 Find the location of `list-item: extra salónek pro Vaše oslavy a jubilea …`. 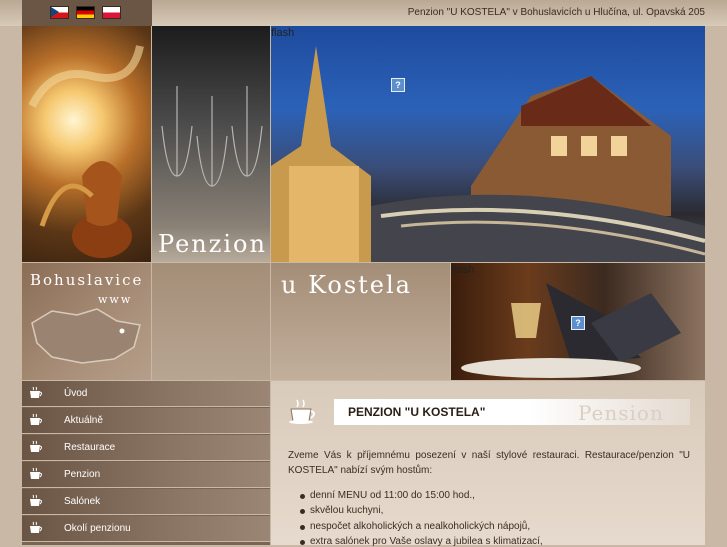

list-item: extra salónek pro Vaše oslavy a jubilea … is located at coordinates (421, 541).